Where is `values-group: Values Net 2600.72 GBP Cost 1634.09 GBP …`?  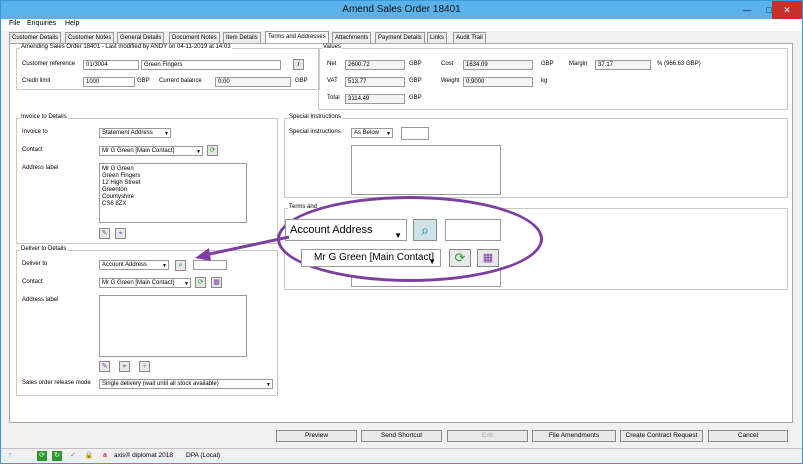 values-group: Values Net 2600.72 GBP Cost 1634.09 GBP … is located at coordinates (553, 77).